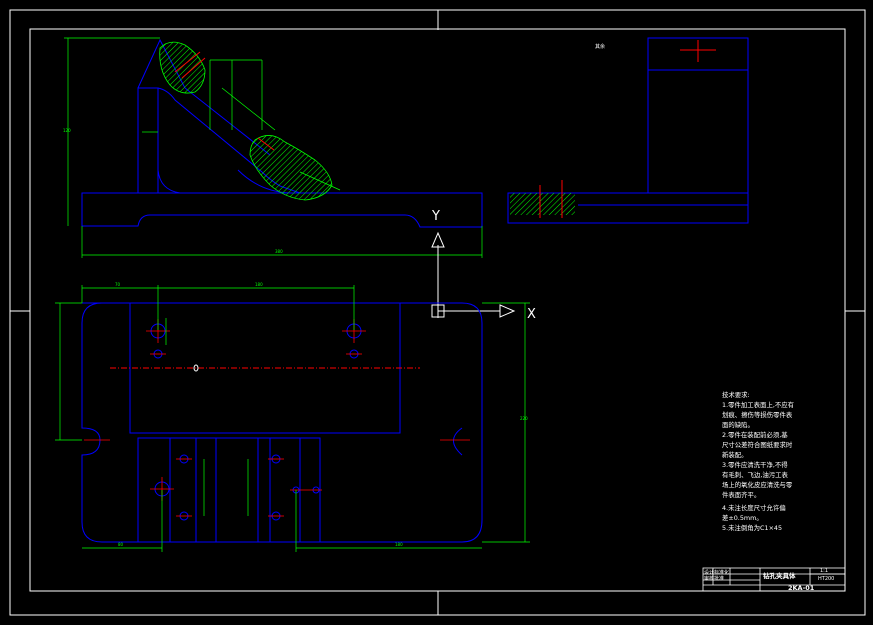  What do you see at coordinates (779, 576) in the screenshot?
I see `part-name: 钻孔夹具体` at bounding box center [779, 576].